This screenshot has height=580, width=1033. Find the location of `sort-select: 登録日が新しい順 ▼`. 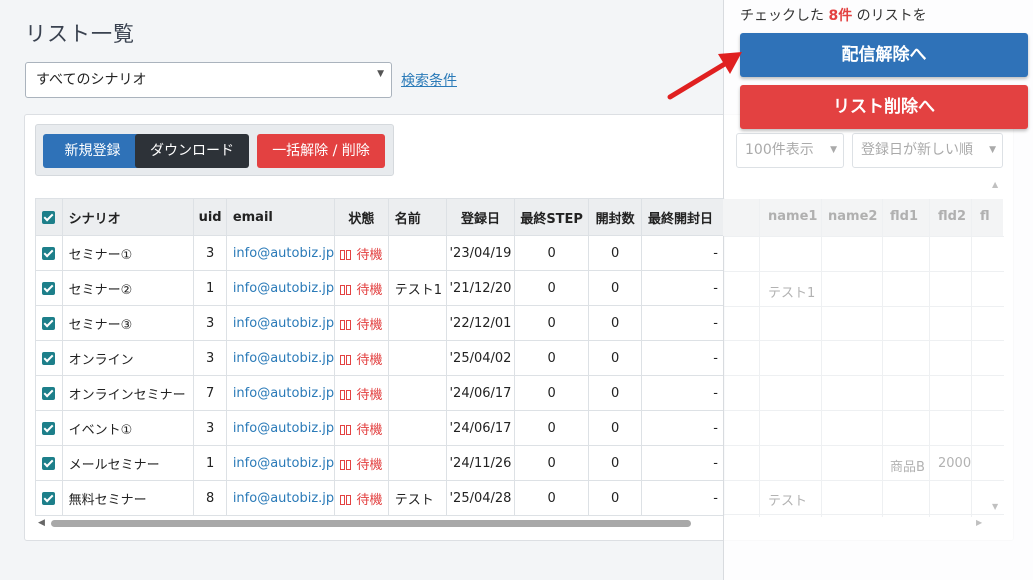

sort-select: 登録日が新しい順 ▼ is located at coordinates (927, 150).